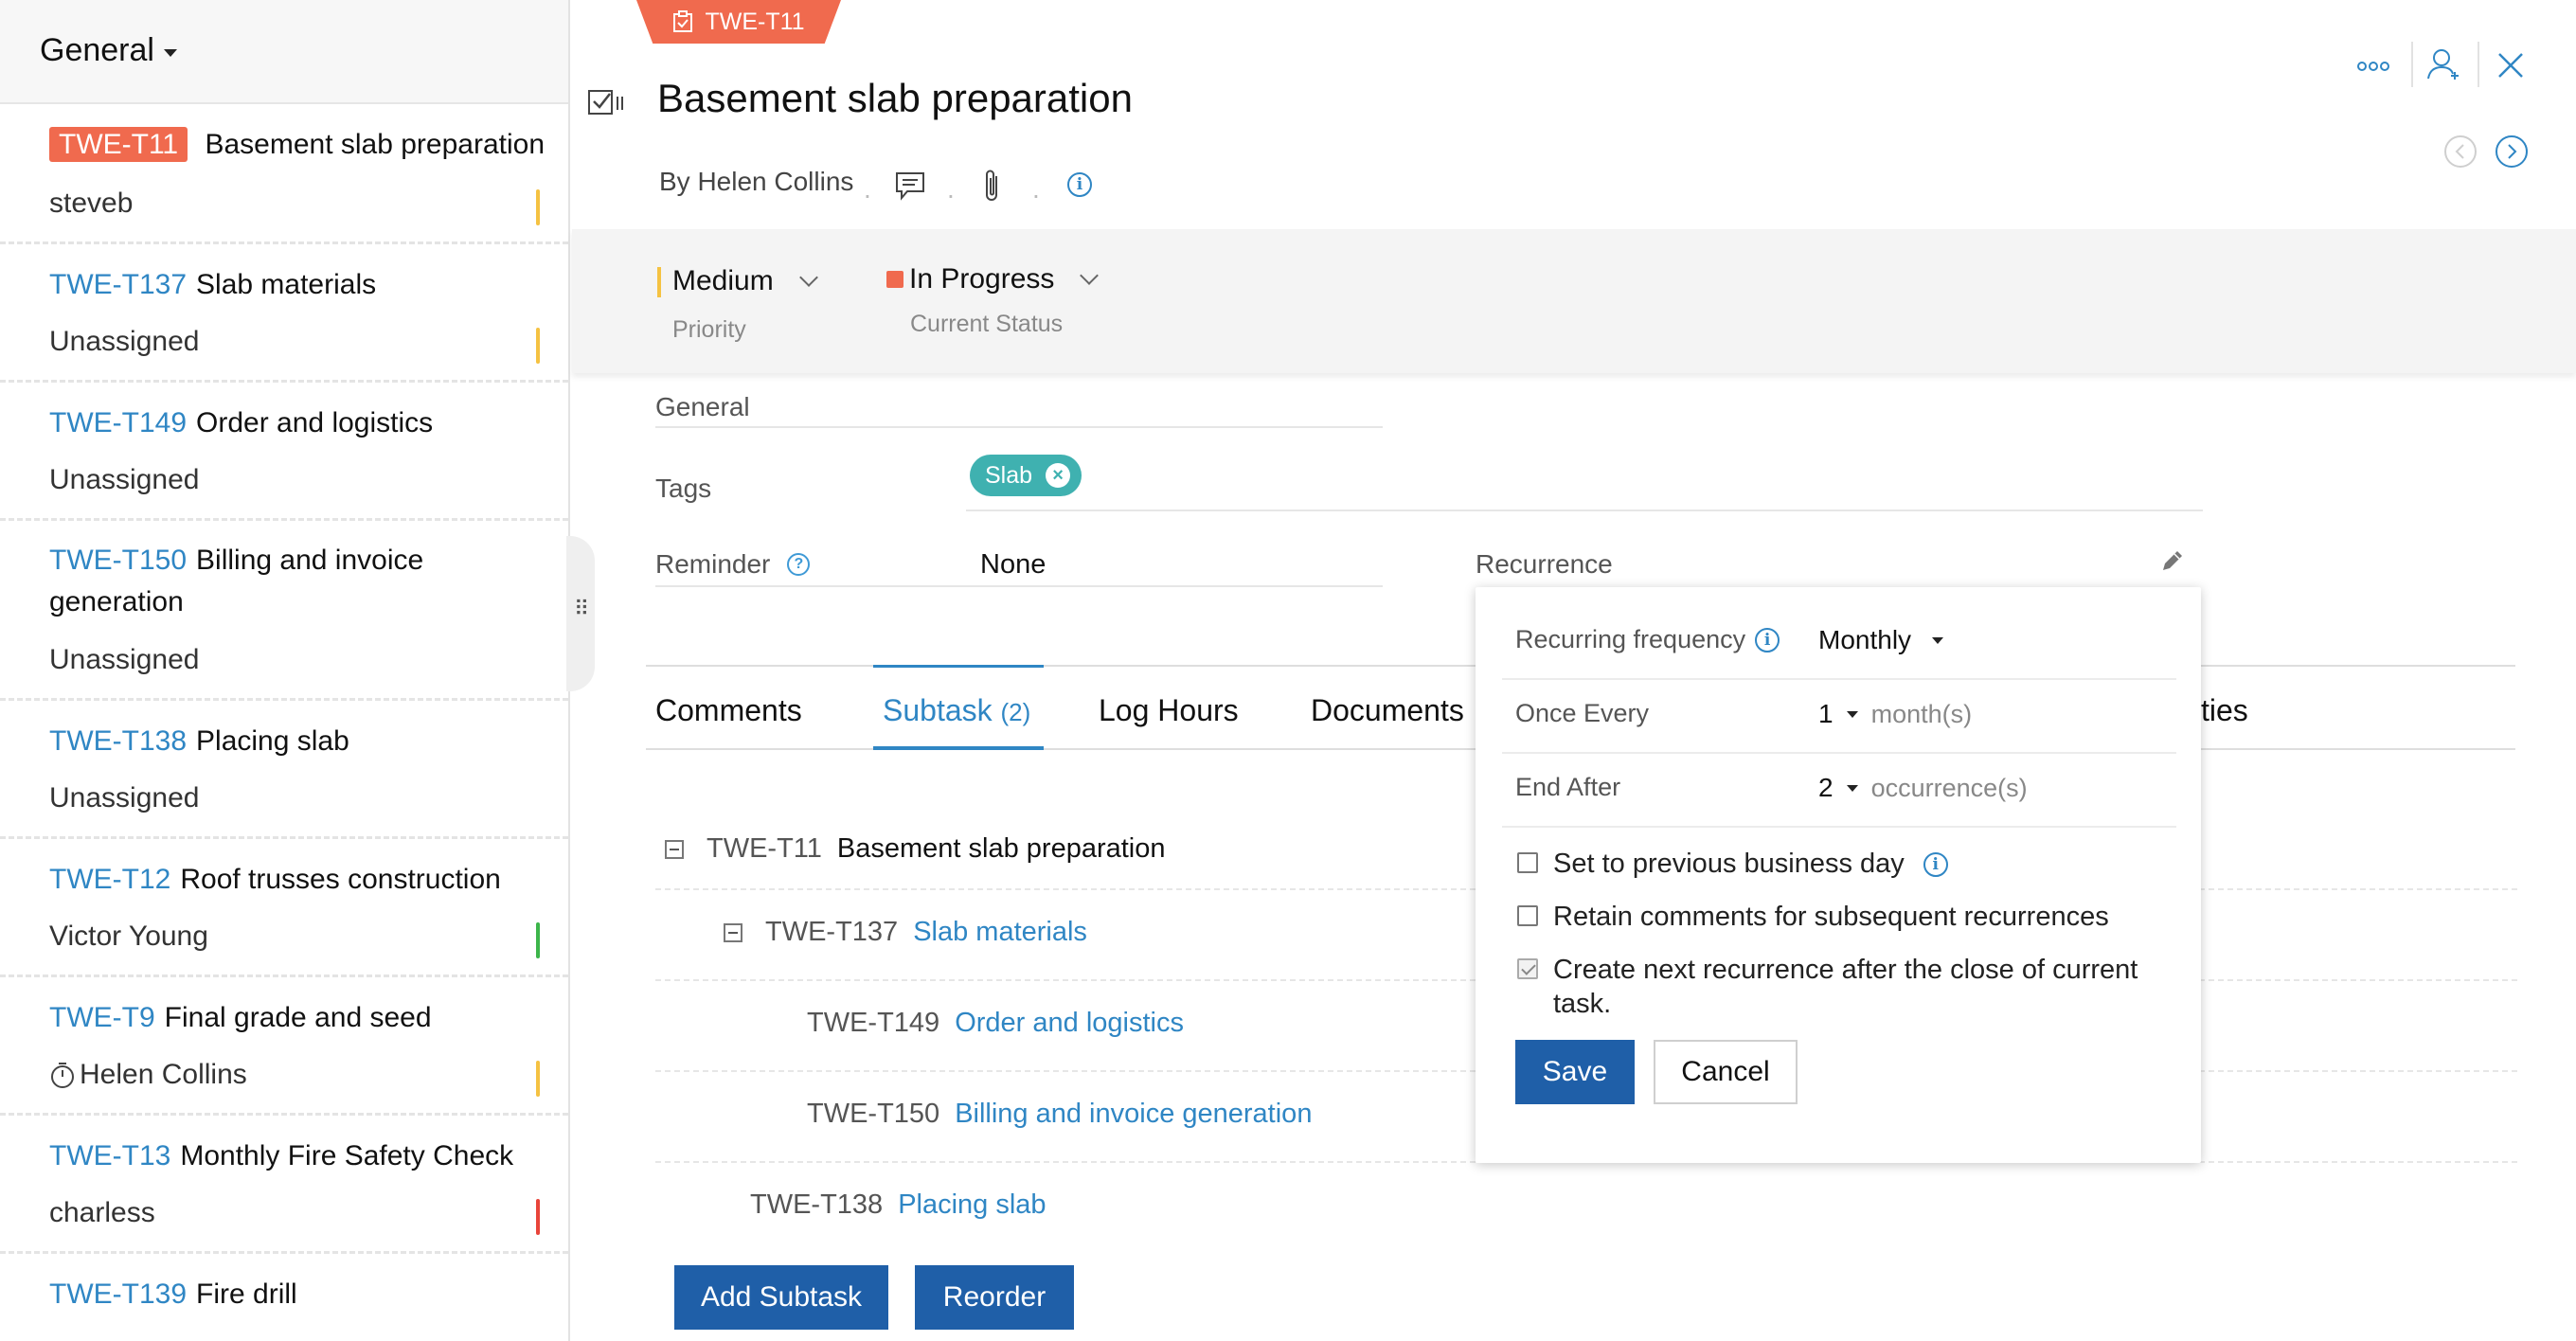  I want to click on close-icon, so click(2510, 65).